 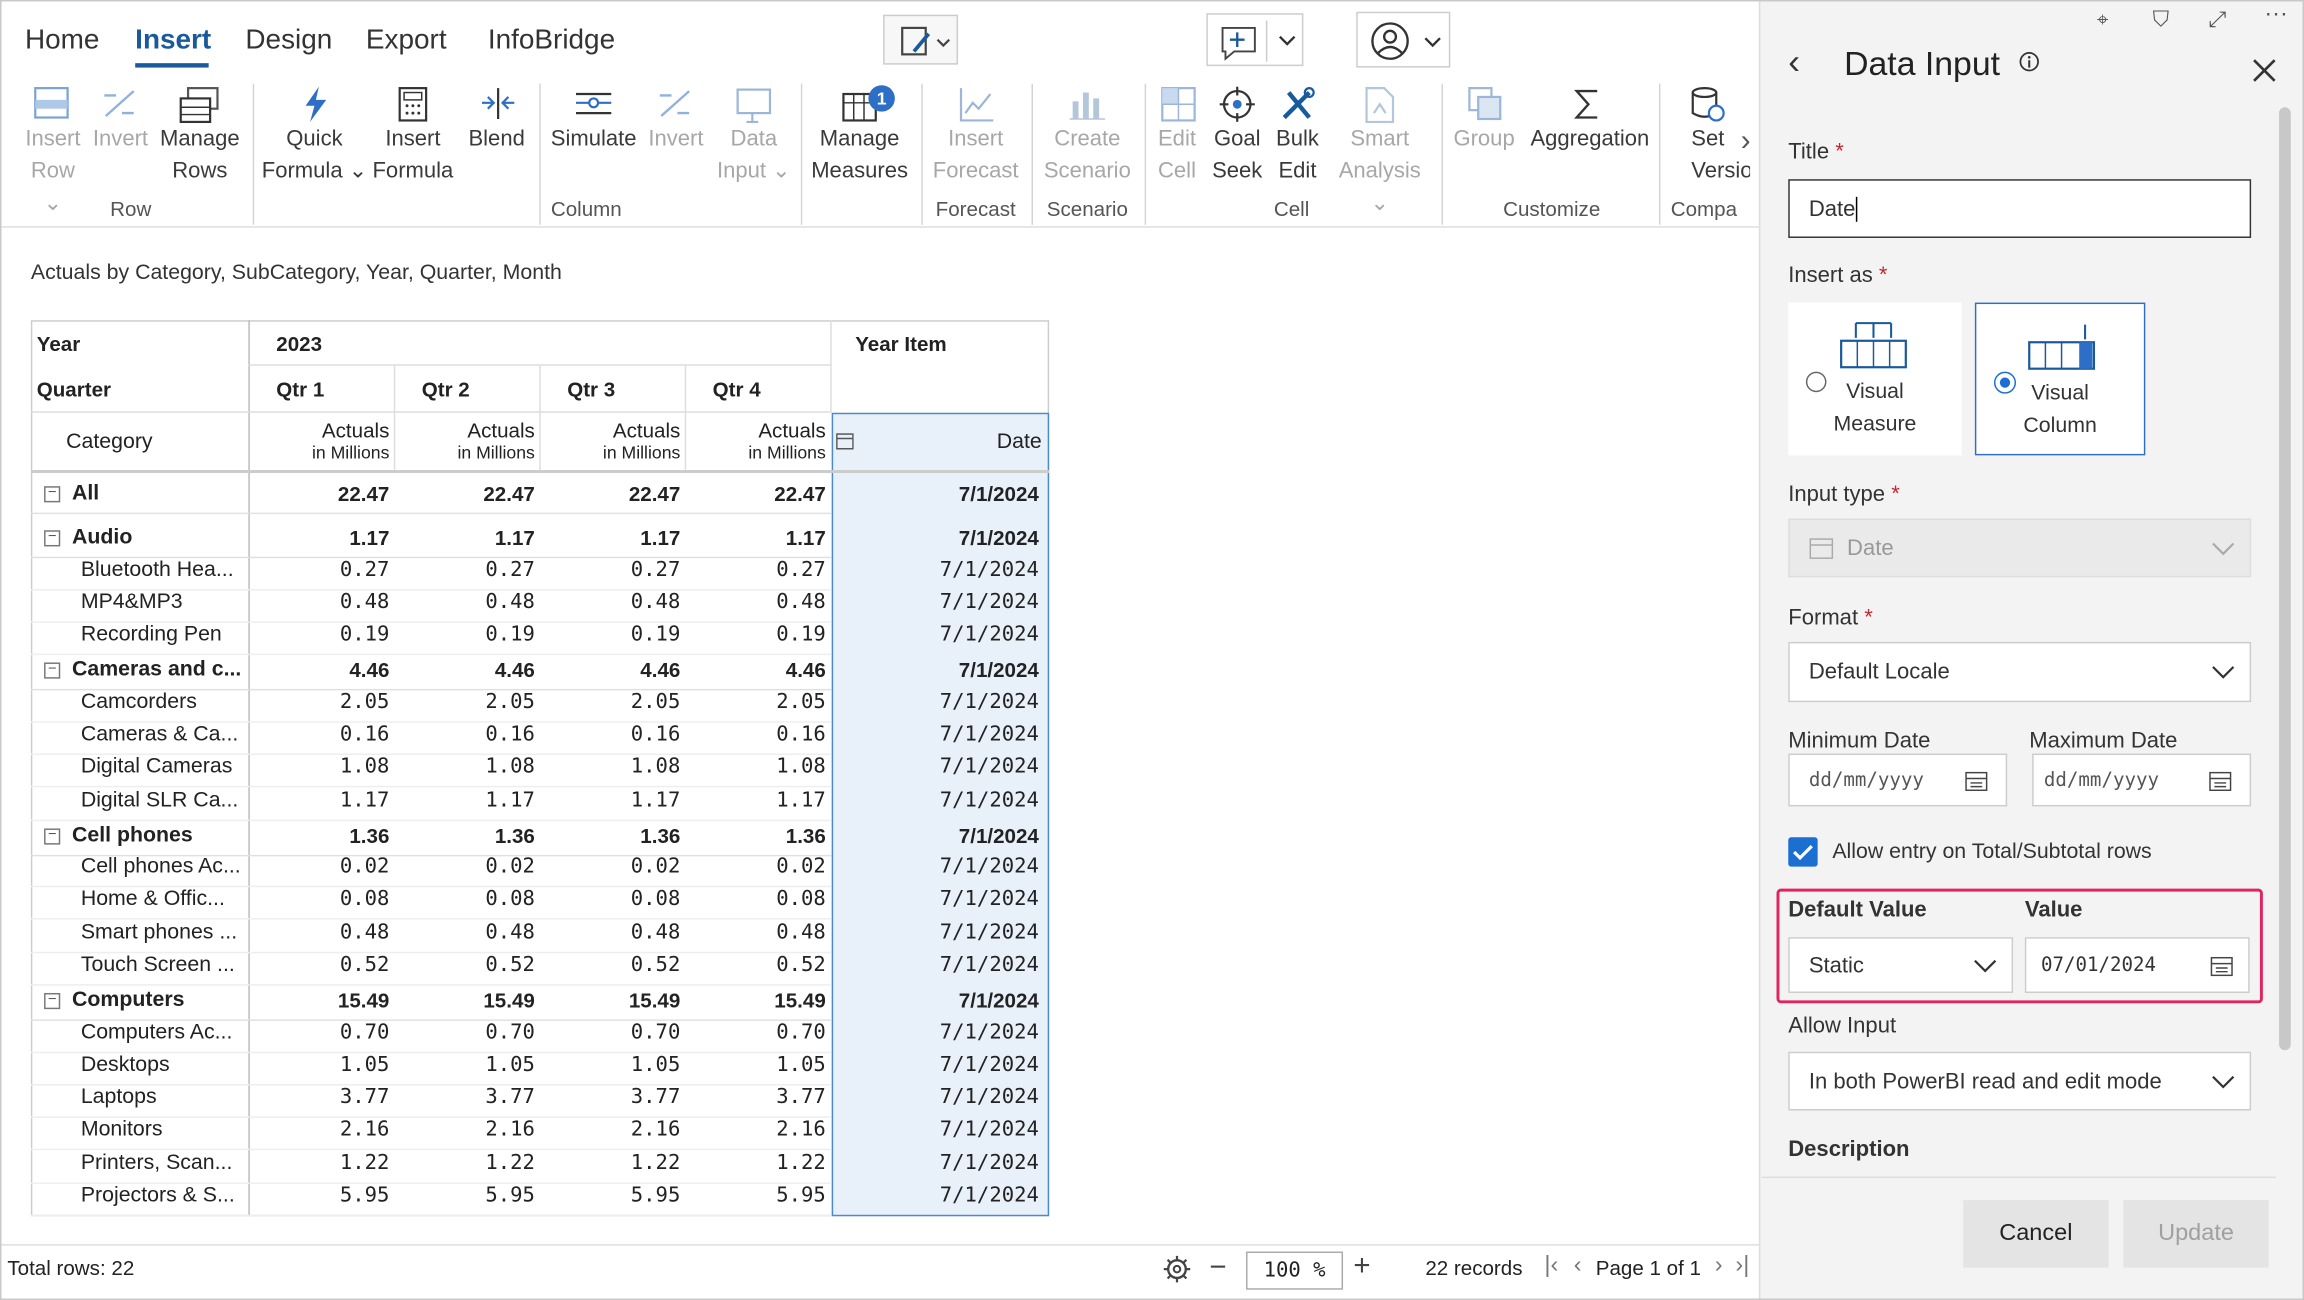 I want to click on cell-value: 0.16, so click(x=476, y=735).